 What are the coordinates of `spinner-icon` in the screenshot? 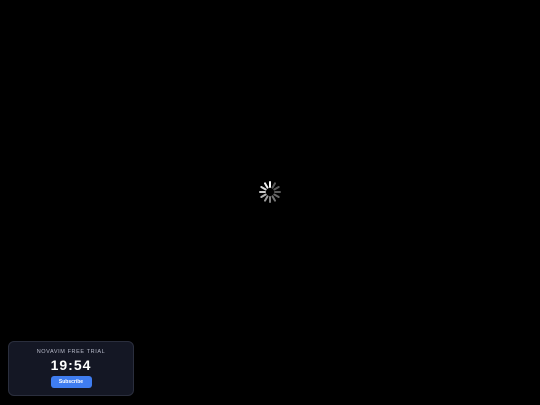 It's located at (270, 192).